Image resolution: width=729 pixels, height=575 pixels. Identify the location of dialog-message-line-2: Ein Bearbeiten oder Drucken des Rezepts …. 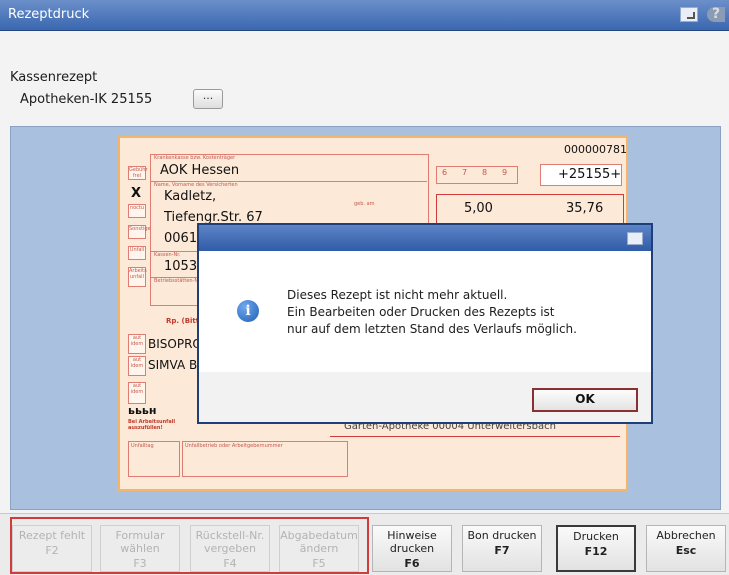
(421, 312).